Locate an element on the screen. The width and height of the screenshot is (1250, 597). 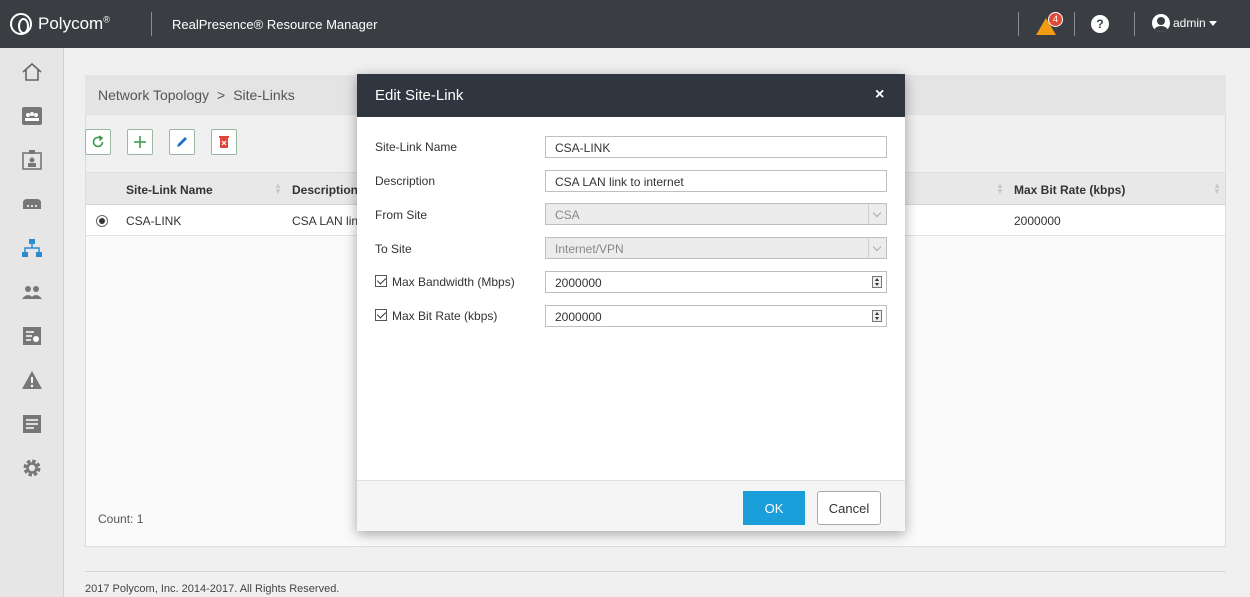
description-input: CSA LAN link to internet is located at coordinates (716, 181).